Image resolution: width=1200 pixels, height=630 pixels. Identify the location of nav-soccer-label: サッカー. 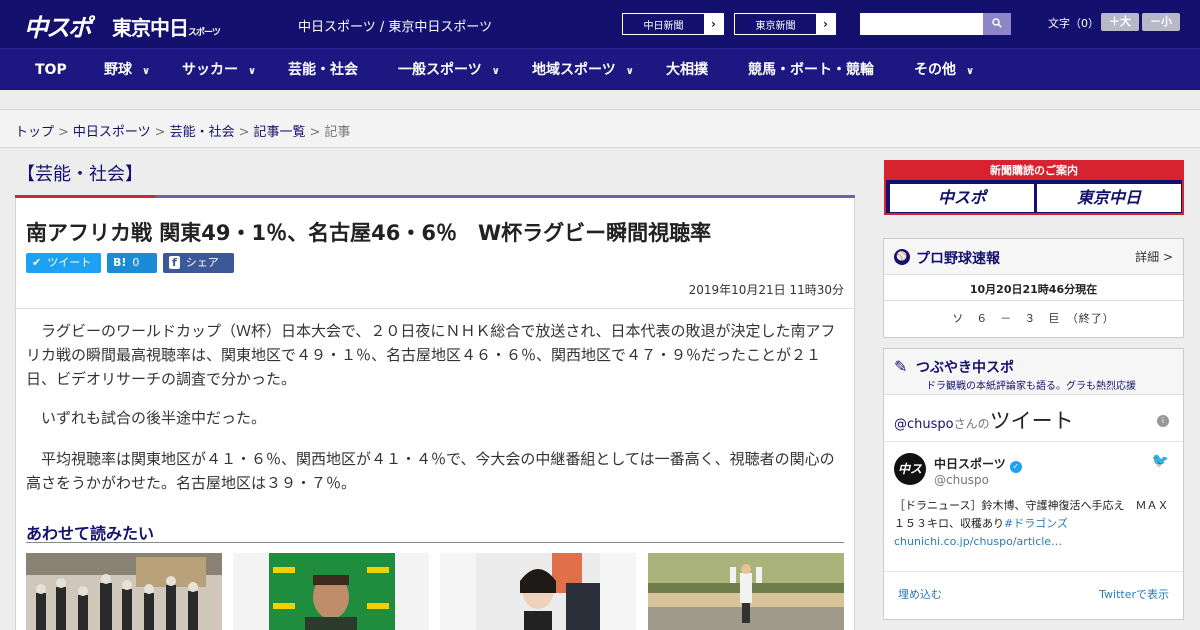
(210, 70).